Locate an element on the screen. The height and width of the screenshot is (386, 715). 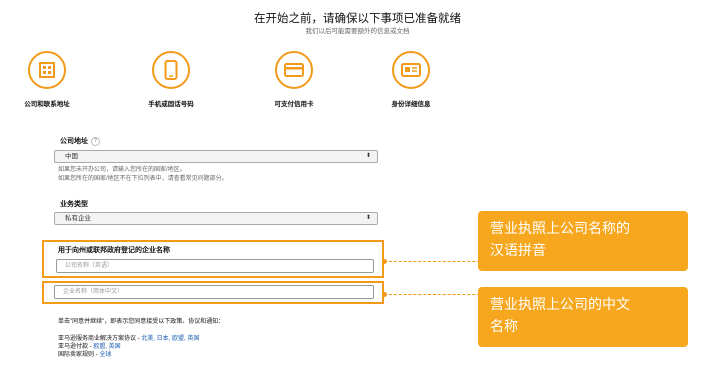
help-icon: ? is located at coordinates (95, 141).